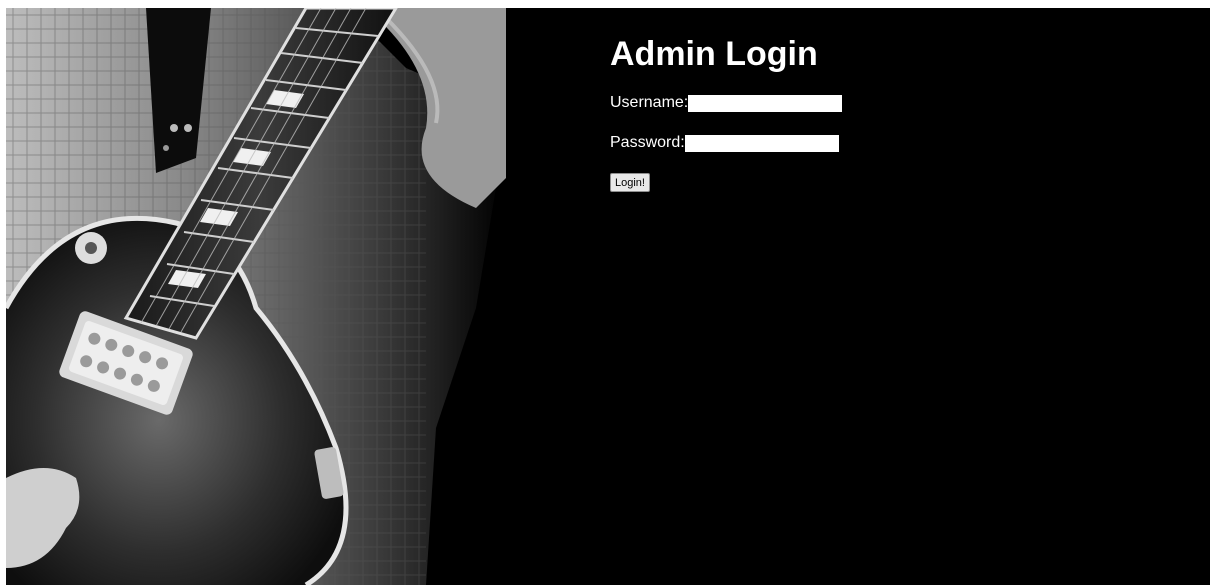 The height and width of the screenshot is (585, 1213). Describe the element at coordinates (765, 103) in the screenshot. I see `username-field` at that location.